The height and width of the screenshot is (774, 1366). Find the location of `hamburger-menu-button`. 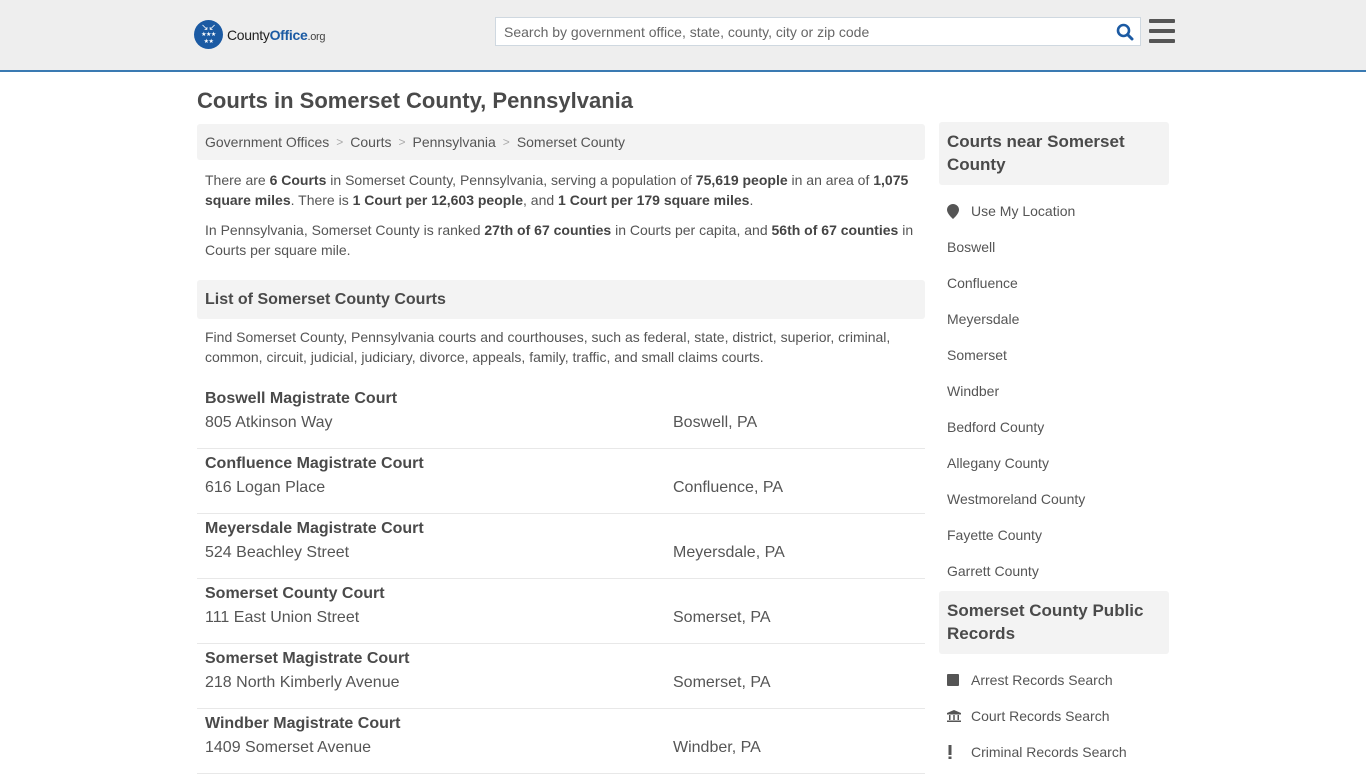

hamburger-menu-button is located at coordinates (1162, 31).